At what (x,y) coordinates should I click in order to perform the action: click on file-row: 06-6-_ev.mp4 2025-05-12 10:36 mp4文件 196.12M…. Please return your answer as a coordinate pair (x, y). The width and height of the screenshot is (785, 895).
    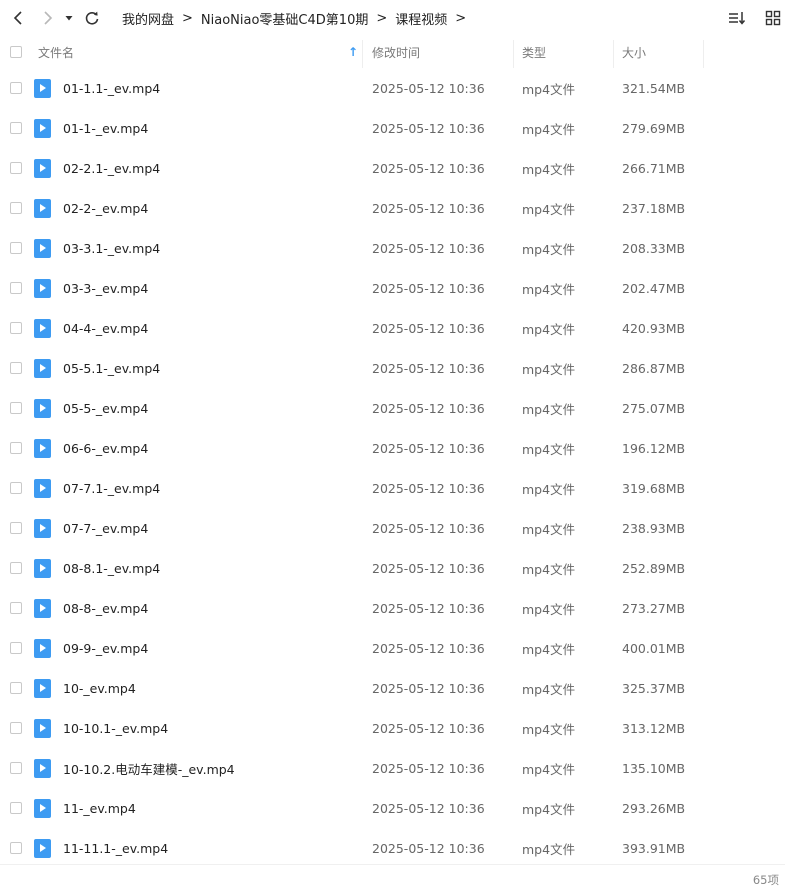
    Looking at the image, I should click on (392, 448).